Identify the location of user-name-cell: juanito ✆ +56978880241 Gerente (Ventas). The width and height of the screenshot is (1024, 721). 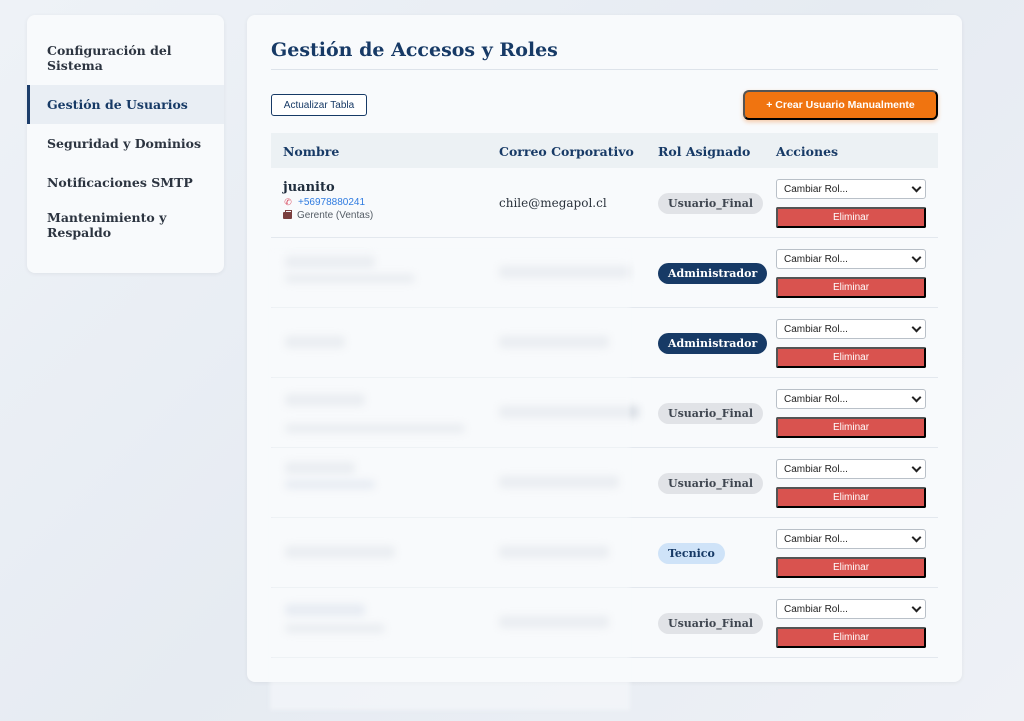
(328, 200).